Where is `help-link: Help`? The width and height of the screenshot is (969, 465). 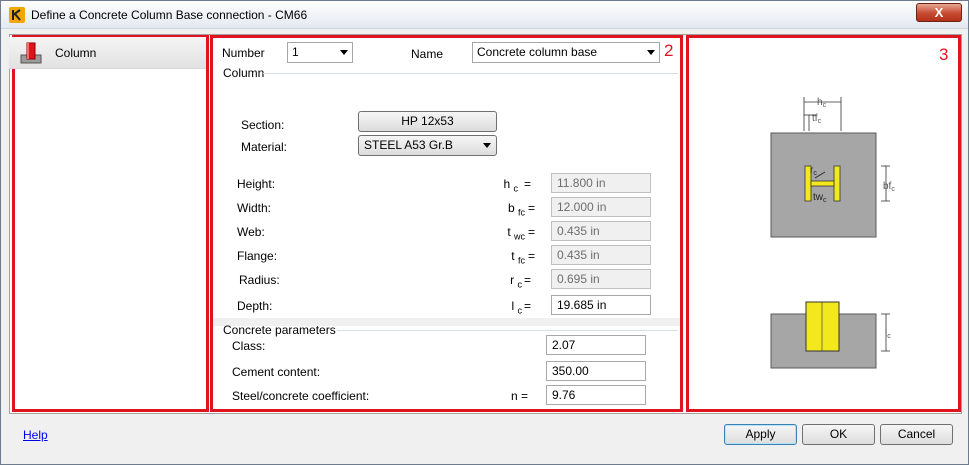
help-link: Help is located at coordinates (35, 435).